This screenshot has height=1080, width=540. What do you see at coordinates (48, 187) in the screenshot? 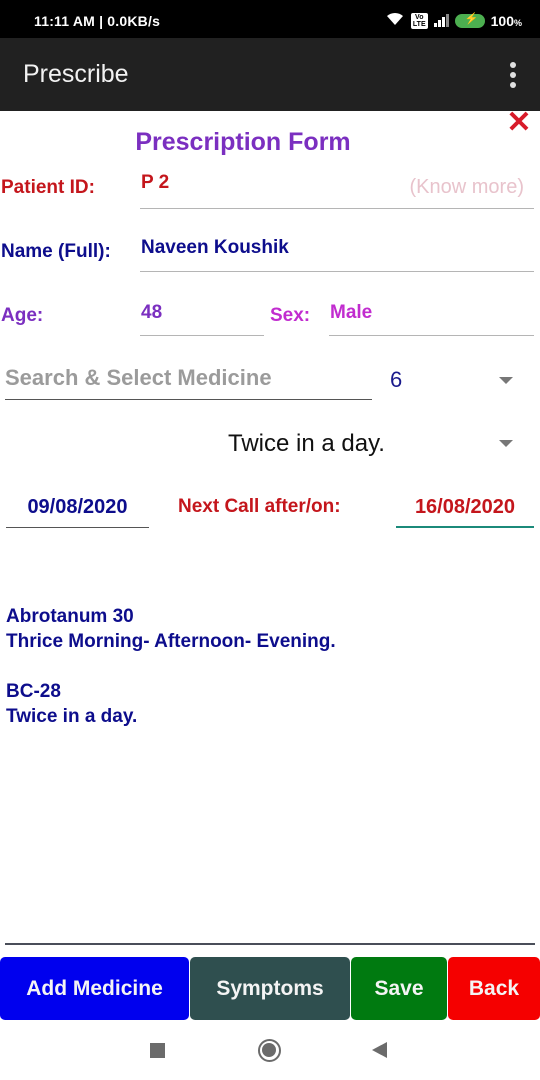
I see `patient-id-label: Patient ID:` at bounding box center [48, 187].